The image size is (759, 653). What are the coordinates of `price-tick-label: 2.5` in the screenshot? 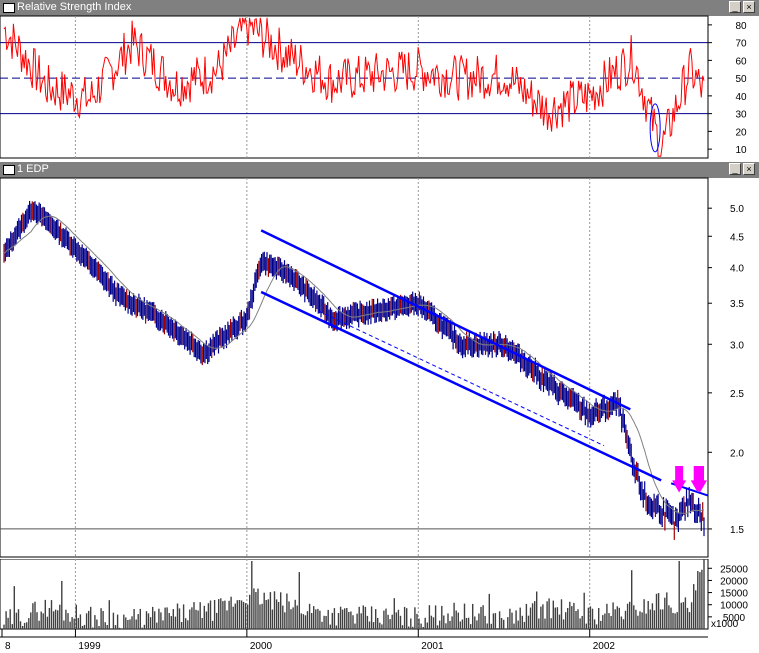 It's located at (737, 394).